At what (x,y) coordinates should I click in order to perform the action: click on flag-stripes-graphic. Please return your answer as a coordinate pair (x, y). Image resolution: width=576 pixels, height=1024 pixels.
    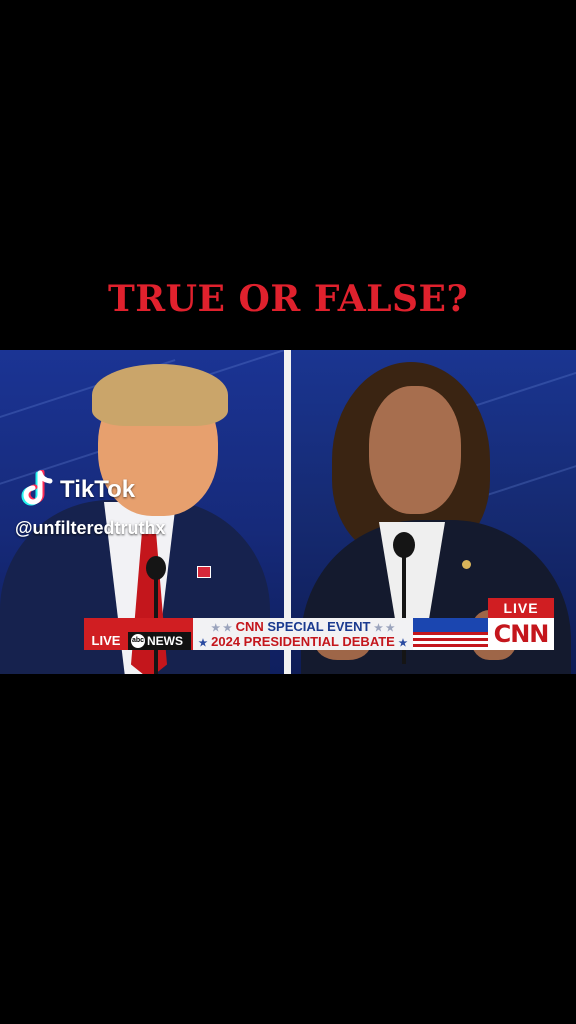
    Looking at the image, I should click on (450, 634).